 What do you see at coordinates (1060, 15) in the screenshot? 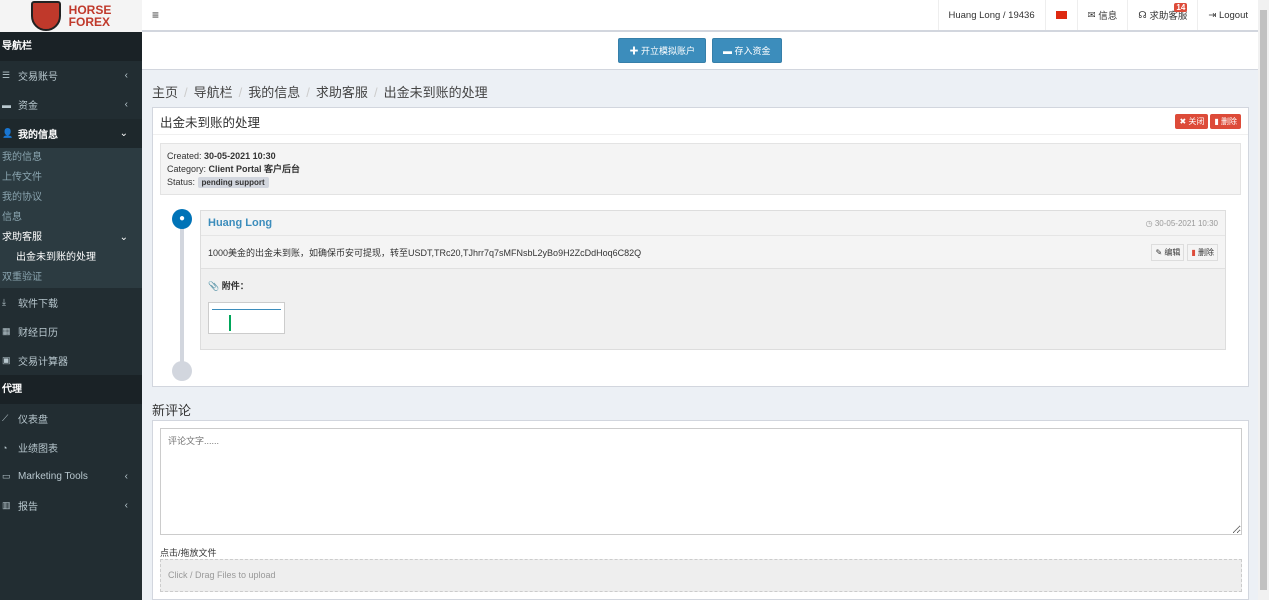
I see `language-selector` at bounding box center [1060, 15].